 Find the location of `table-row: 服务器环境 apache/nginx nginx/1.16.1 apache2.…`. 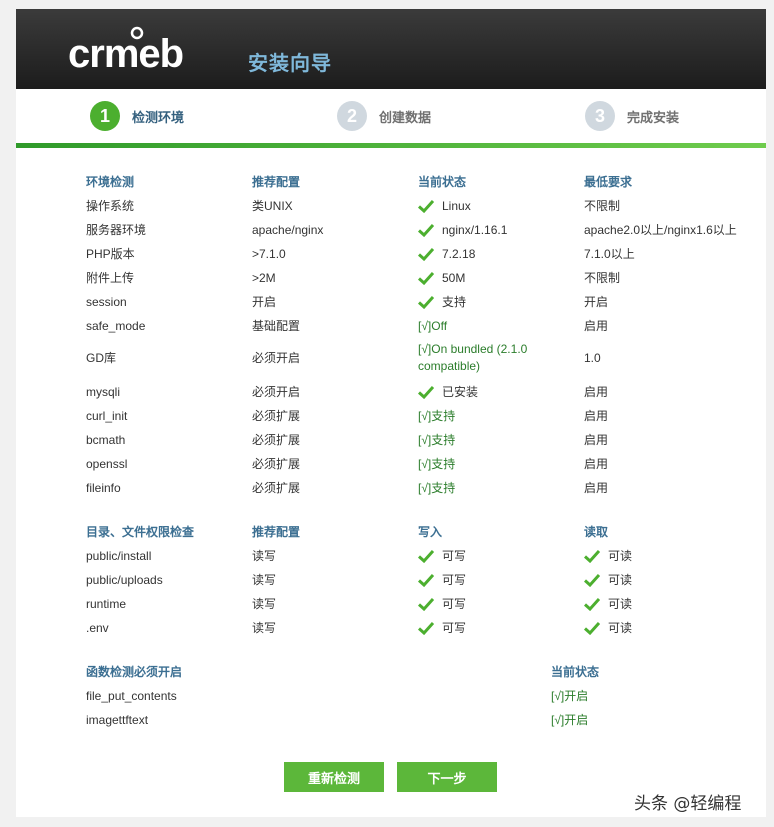

table-row: 服务器环境 apache/nginx nginx/1.16.1 apache2.… is located at coordinates (391, 230).